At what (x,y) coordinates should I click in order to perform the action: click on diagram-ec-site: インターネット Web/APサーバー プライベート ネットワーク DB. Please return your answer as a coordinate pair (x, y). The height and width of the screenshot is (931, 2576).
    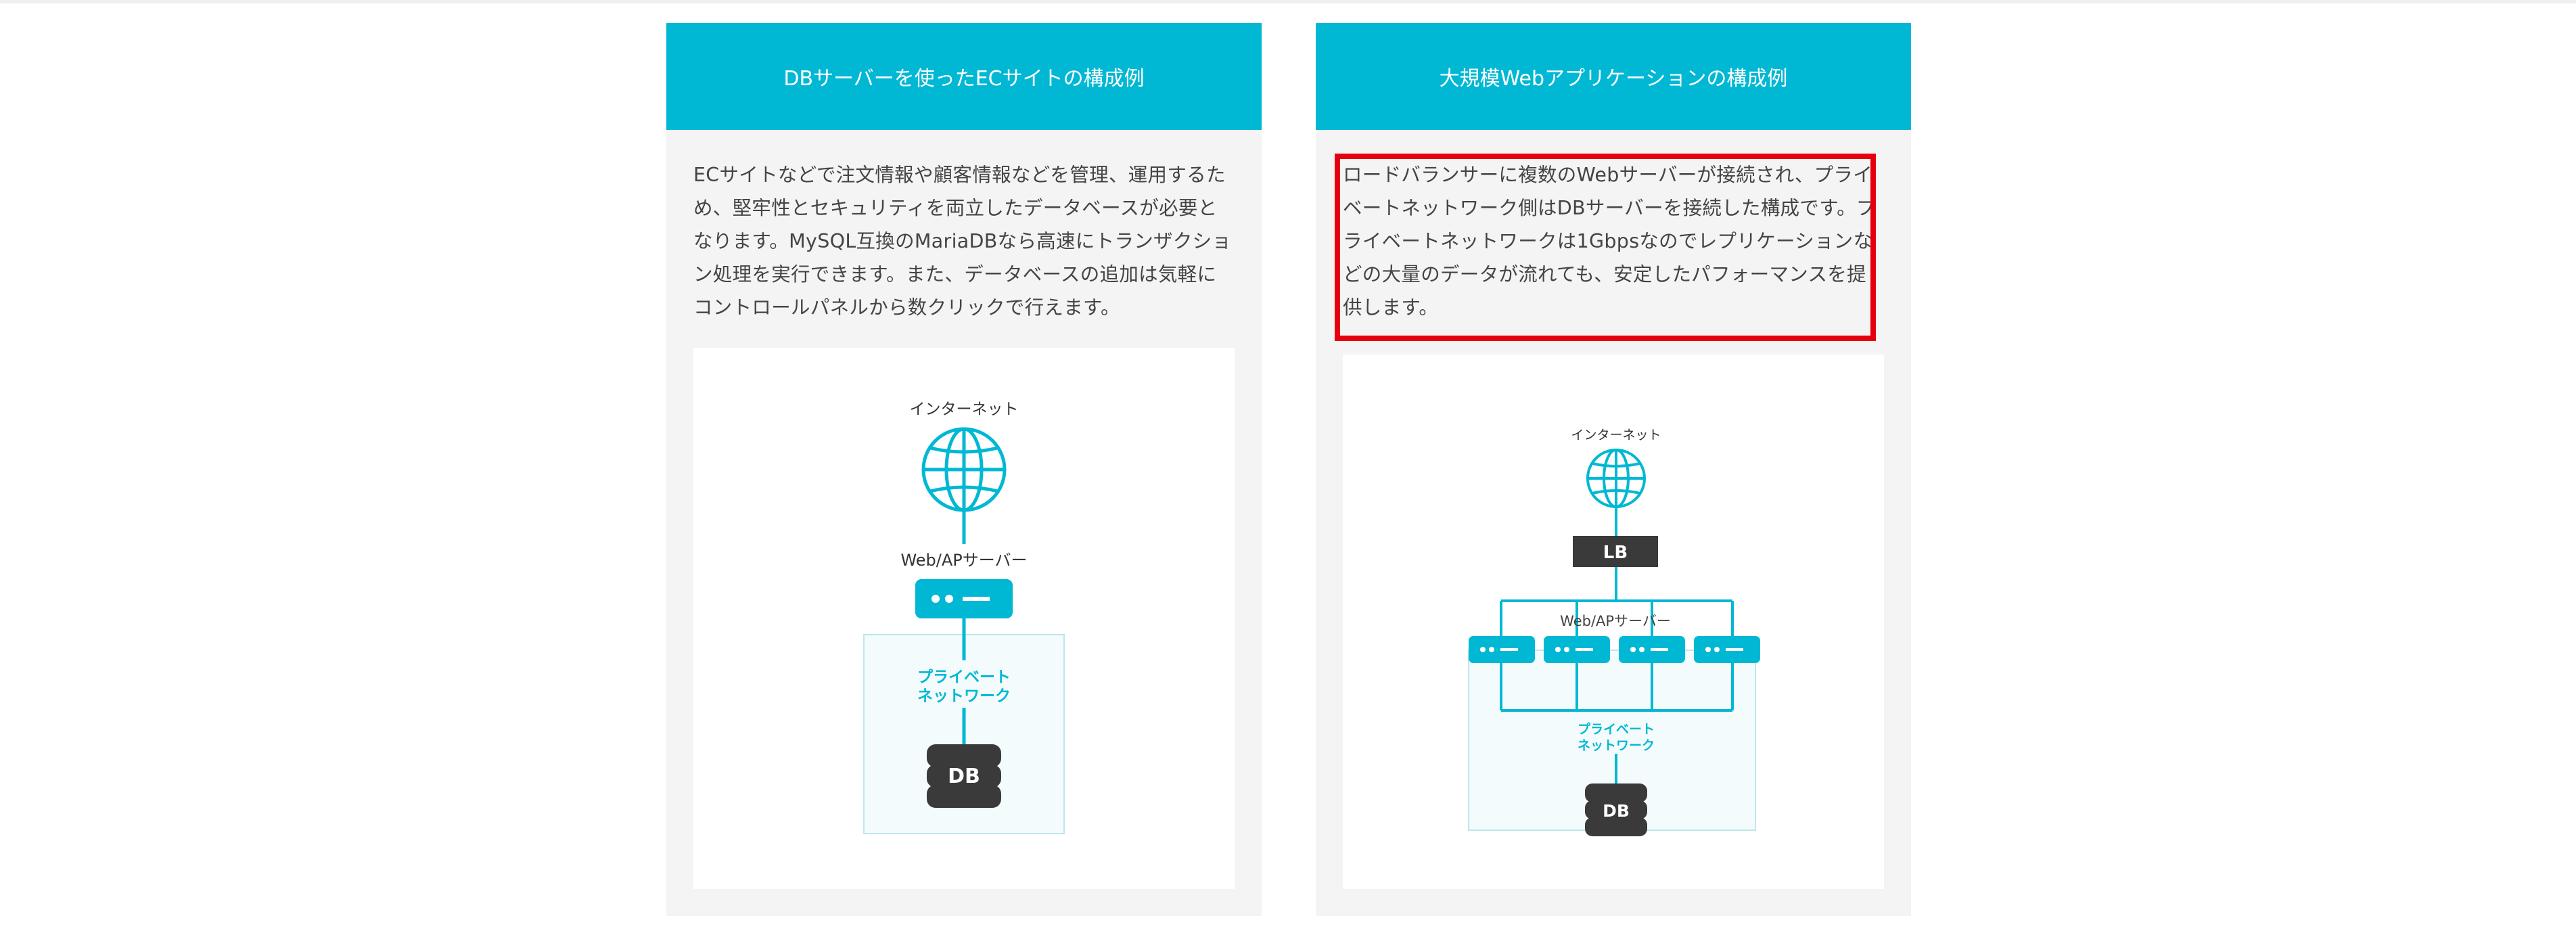
    Looking at the image, I should click on (964, 619).